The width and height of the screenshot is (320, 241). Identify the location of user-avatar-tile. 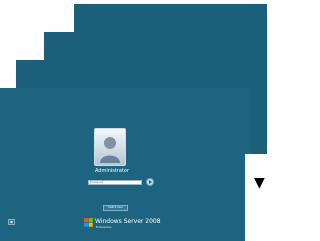
(110, 147).